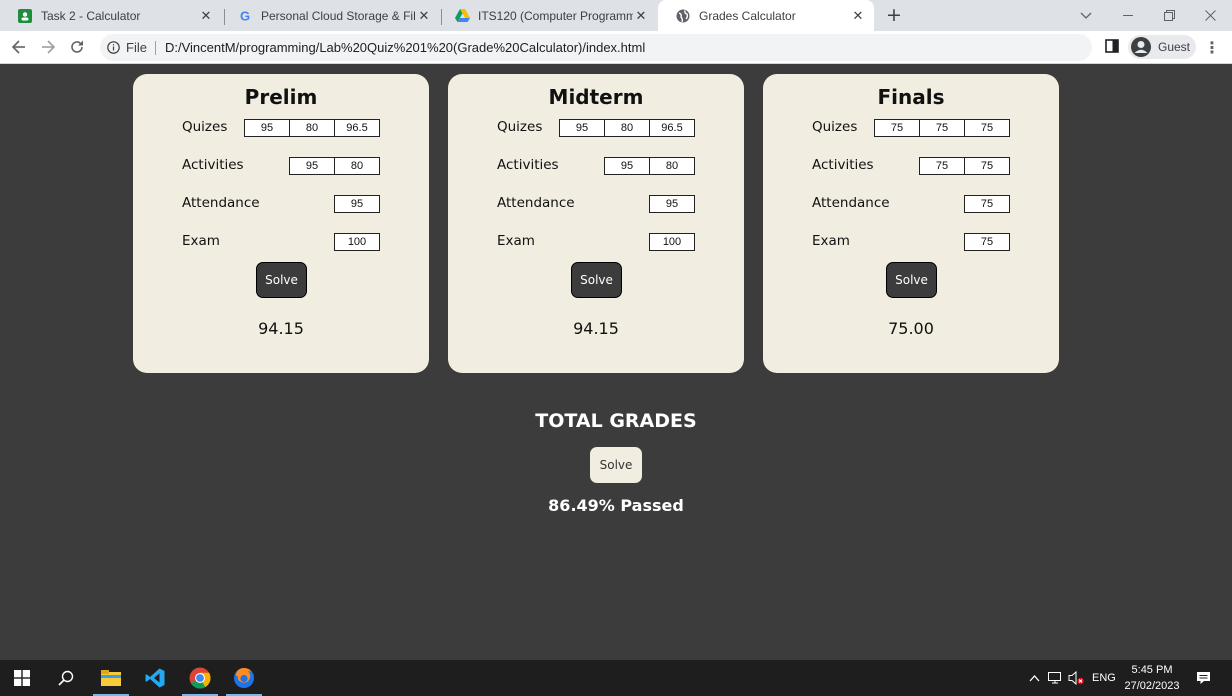  Describe the element at coordinates (1210, 15) in the screenshot. I see `close-window-icon` at that location.